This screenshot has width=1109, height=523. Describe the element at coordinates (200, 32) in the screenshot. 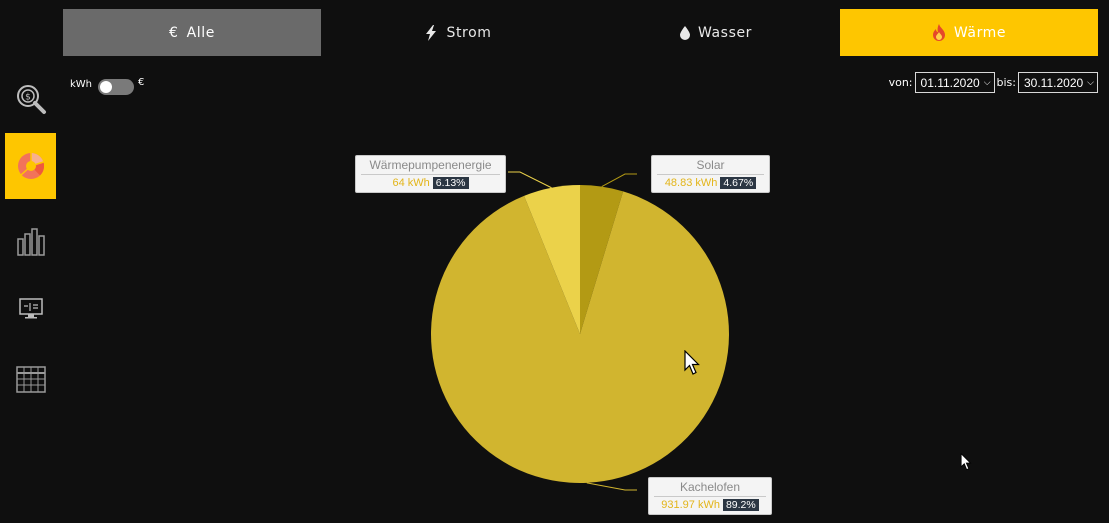

I see `tab-alle-label: Alle` at that location.